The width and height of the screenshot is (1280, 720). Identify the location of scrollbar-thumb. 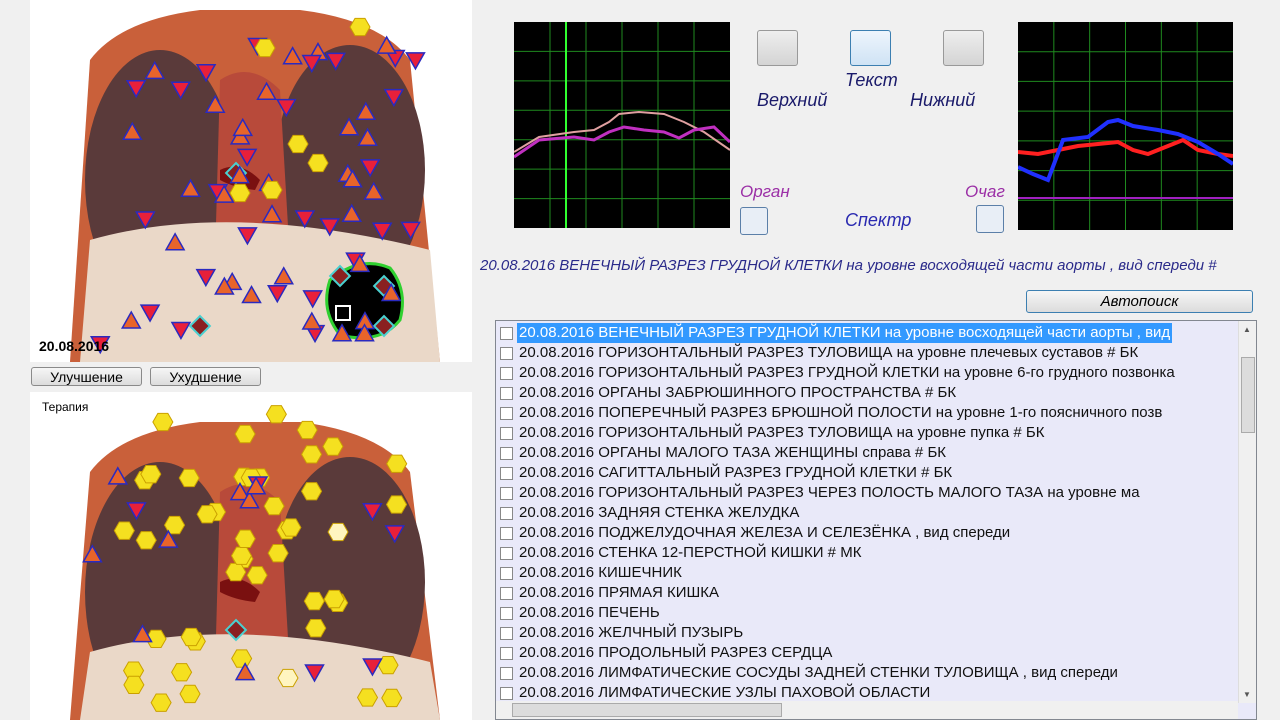
(1248, 395).